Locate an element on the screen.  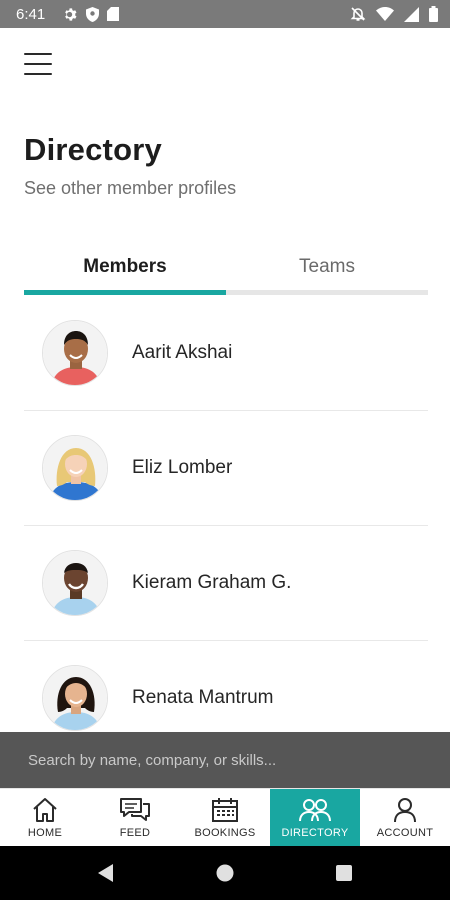
status-right is located at coordinates (394, 14).